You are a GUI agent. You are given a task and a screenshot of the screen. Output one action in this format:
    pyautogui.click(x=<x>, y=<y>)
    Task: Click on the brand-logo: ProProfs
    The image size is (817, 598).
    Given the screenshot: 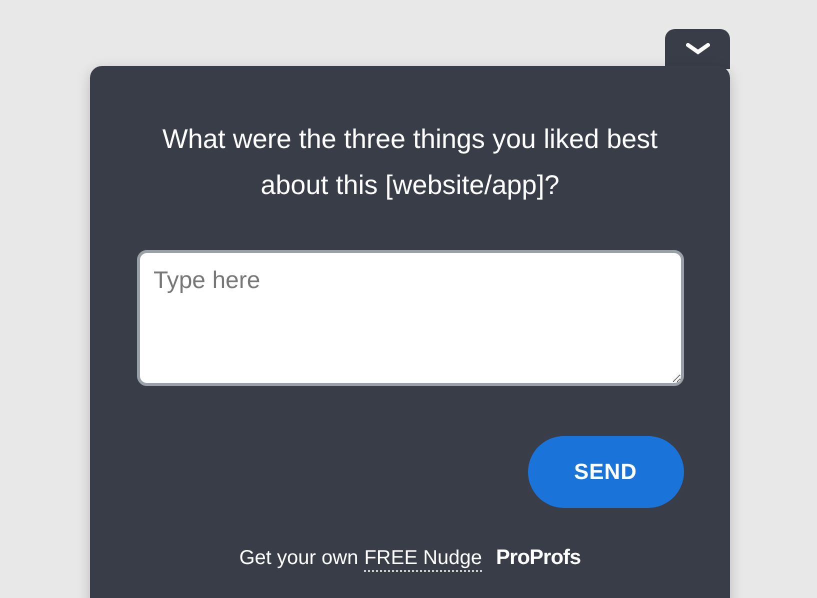 What is the action you would take?
    pyautogui.click(x=538, y=558)
    